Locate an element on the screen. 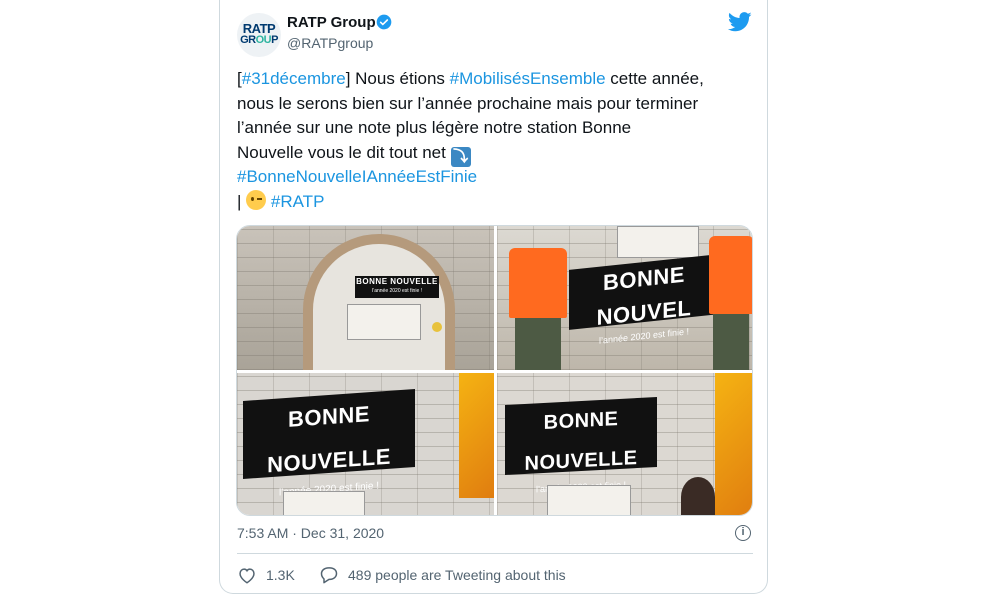 The width and height of the screenshot is (990, 603). reply-bubble-icon is located at coordinates (329, 574).